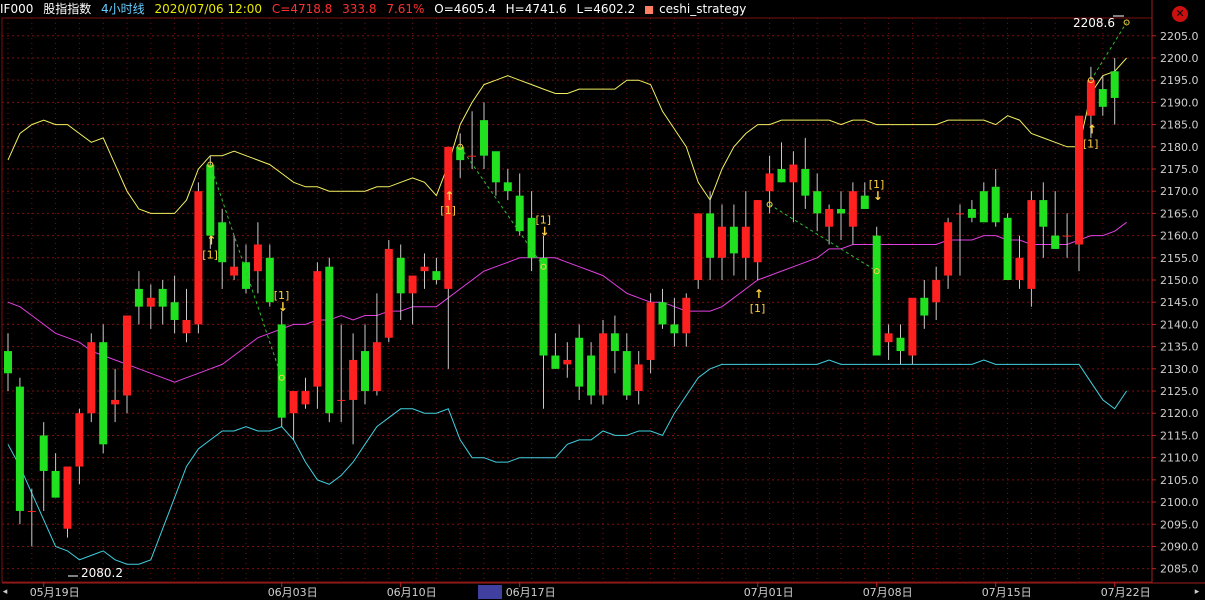  What do you see at coordinates (1197, 592) in the screenshot?
I see `scroll-right-icon: ▸` at bounding box center [1197, 592].